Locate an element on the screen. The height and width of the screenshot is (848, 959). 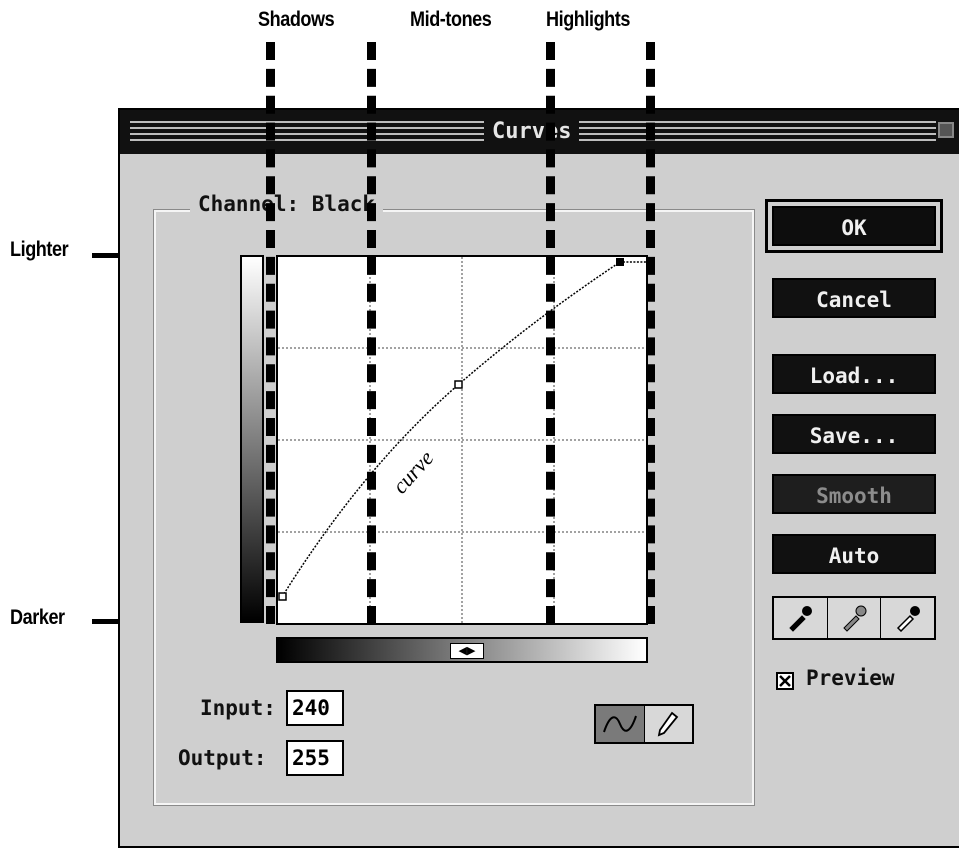
black-eyedropper-icon is located at coordinates (801, 618).